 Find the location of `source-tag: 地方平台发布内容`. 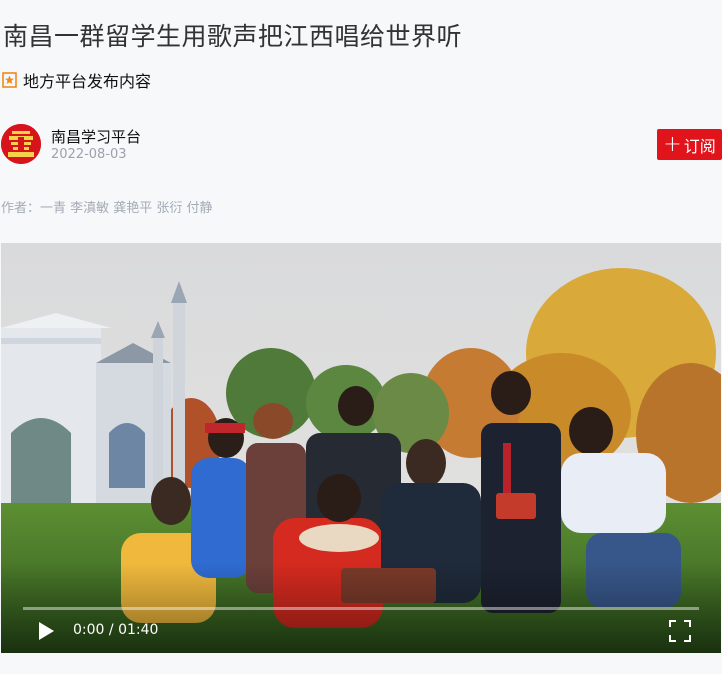

source-tag: 地方平台发布内容 is located at coordinates (76, 80).